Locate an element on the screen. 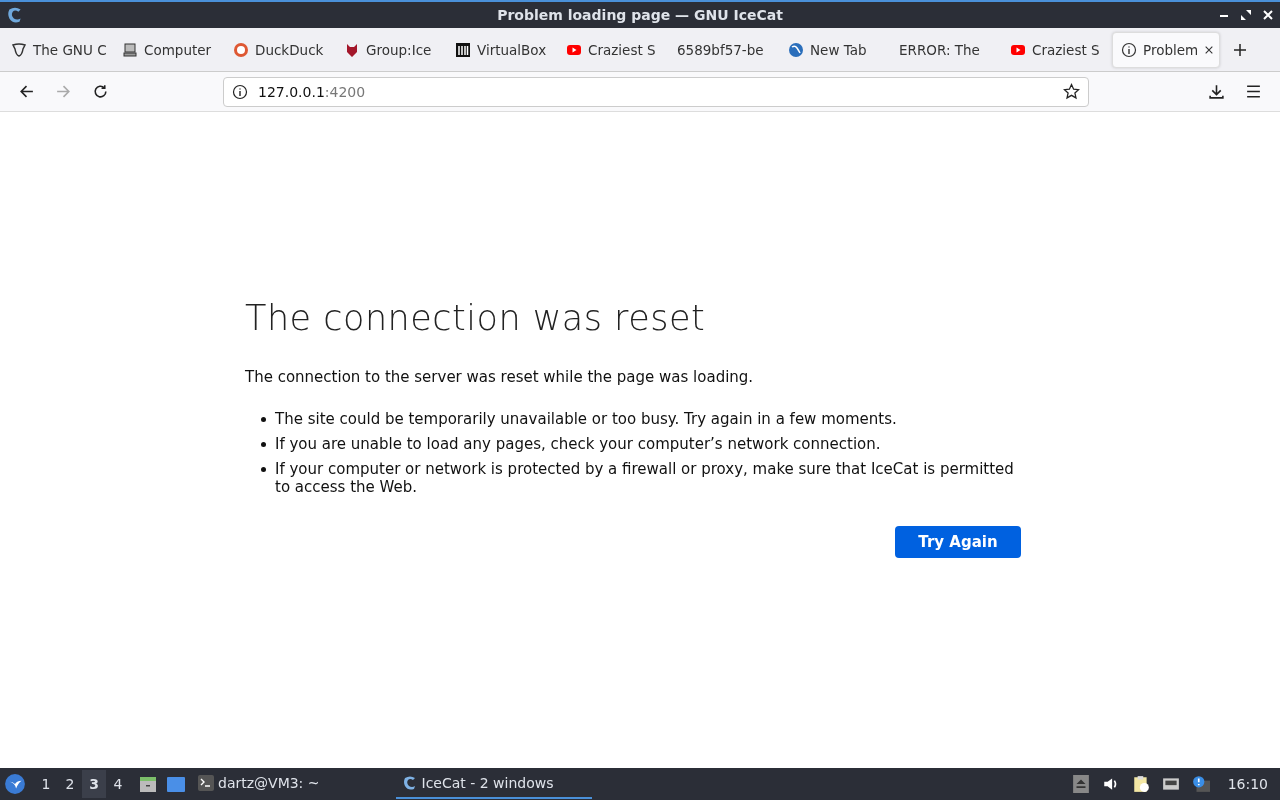 The height and width of the screenshot is (800, 1280). star-icon is located at coordinates (1071, 91).